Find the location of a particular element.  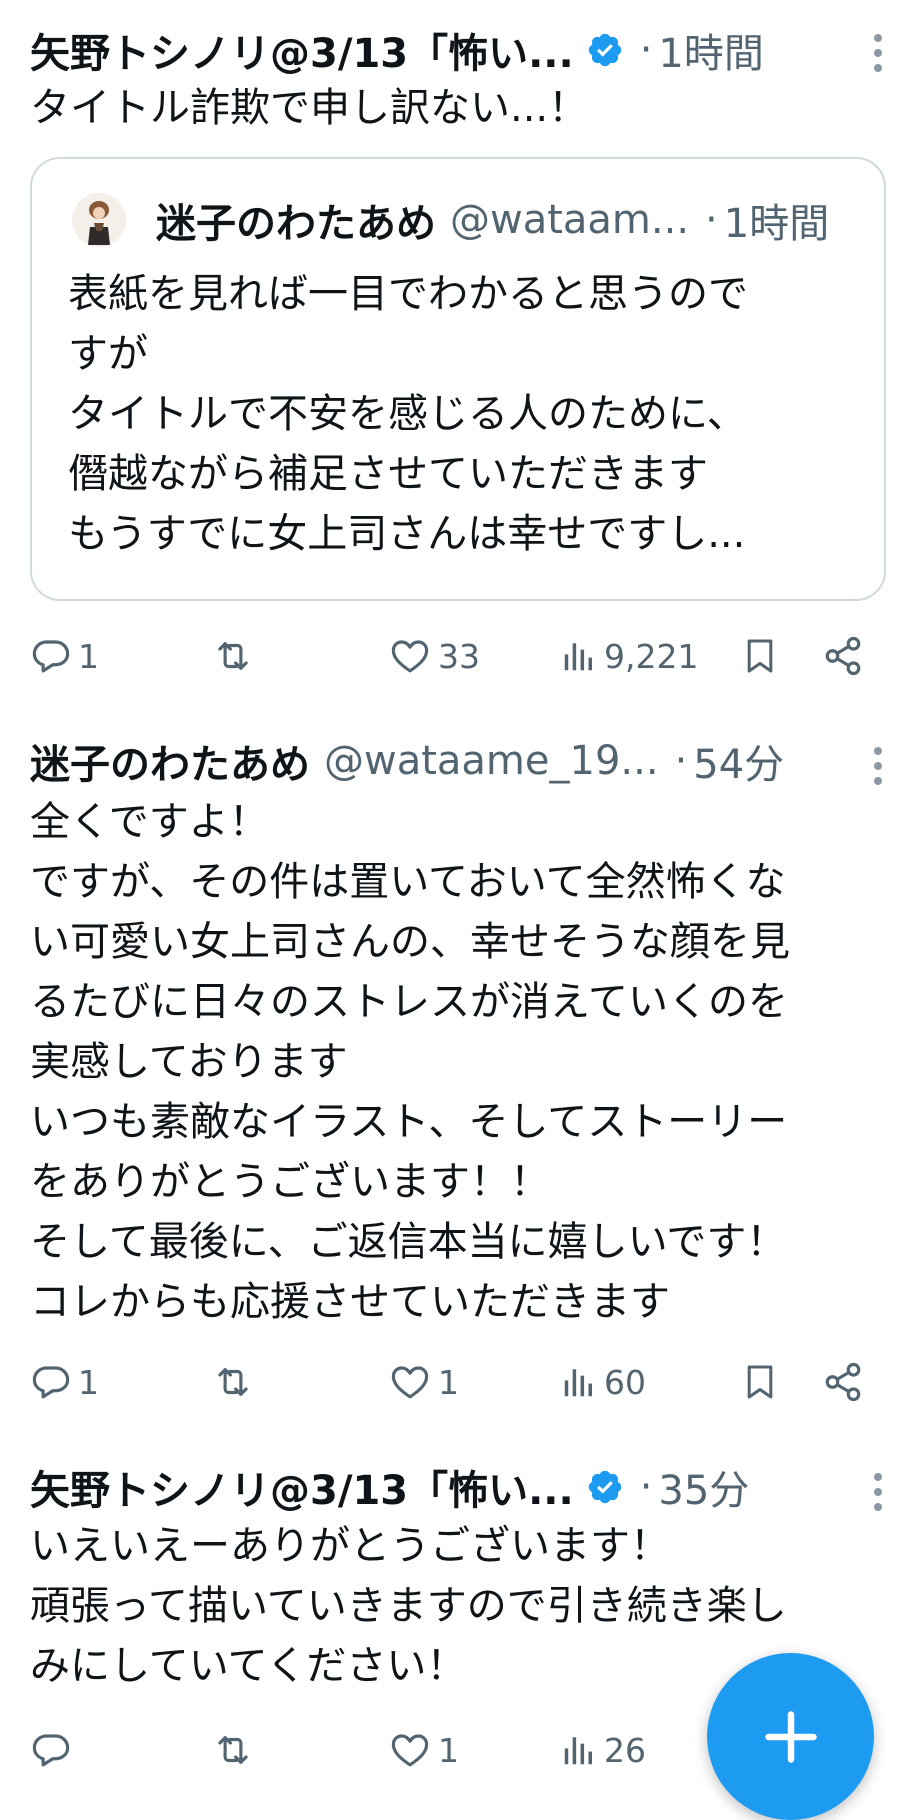

tweet-header: 迷子のわたあめ @wataame_19... · 54分 is located at coordinates (461, 761).